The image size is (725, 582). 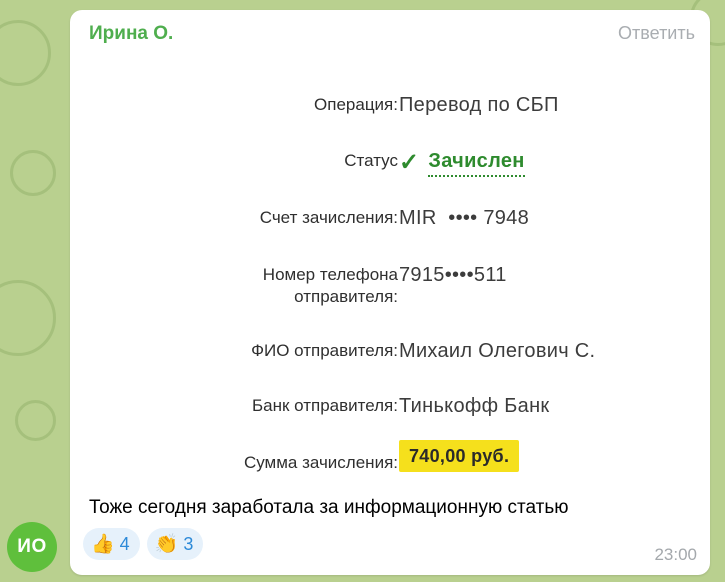 I want to click on reaction-count: 3, so click(x=188, y=543).